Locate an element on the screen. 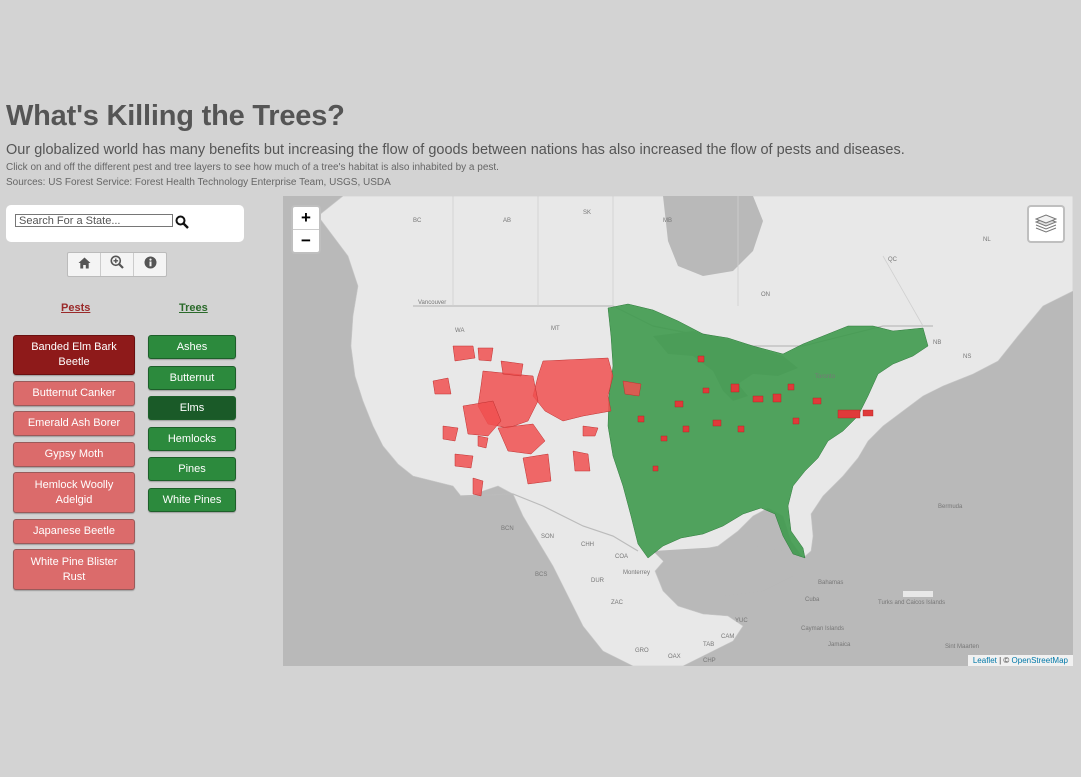 This screenshot has height=777, width=1081. search-icon is located at coordinates (182, 222).